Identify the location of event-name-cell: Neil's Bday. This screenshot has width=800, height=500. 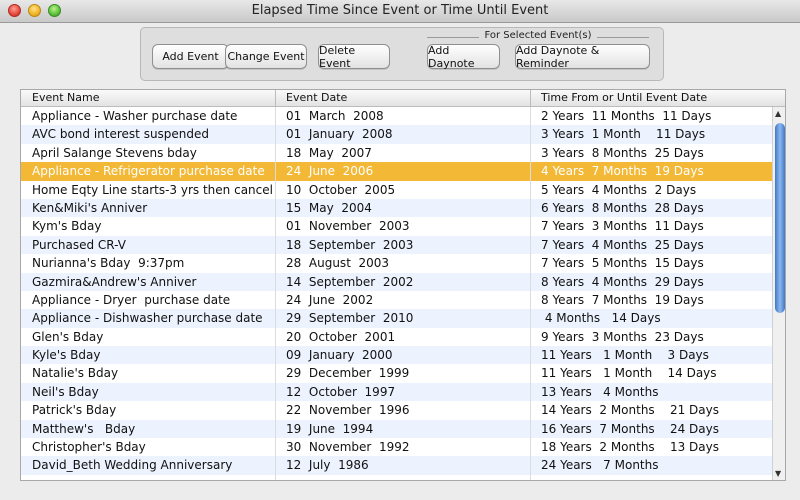
(65, 391).